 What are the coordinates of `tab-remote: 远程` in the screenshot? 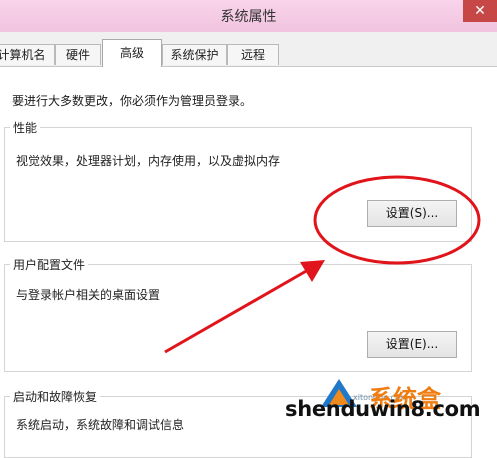 It's located at (253, 54).